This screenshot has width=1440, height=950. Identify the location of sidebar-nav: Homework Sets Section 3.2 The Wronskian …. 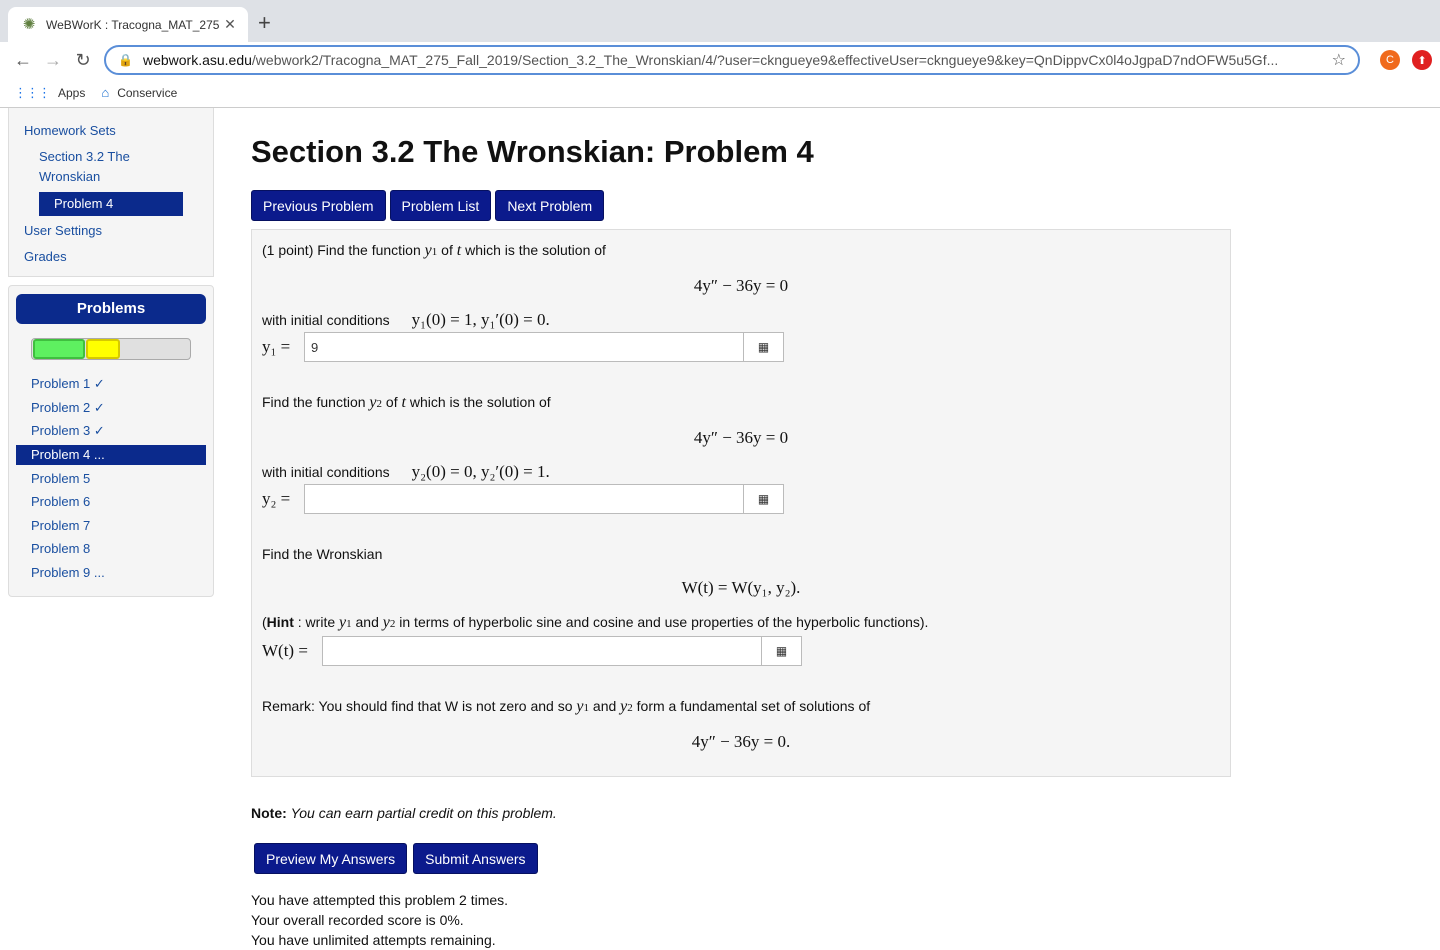
(111, 192).